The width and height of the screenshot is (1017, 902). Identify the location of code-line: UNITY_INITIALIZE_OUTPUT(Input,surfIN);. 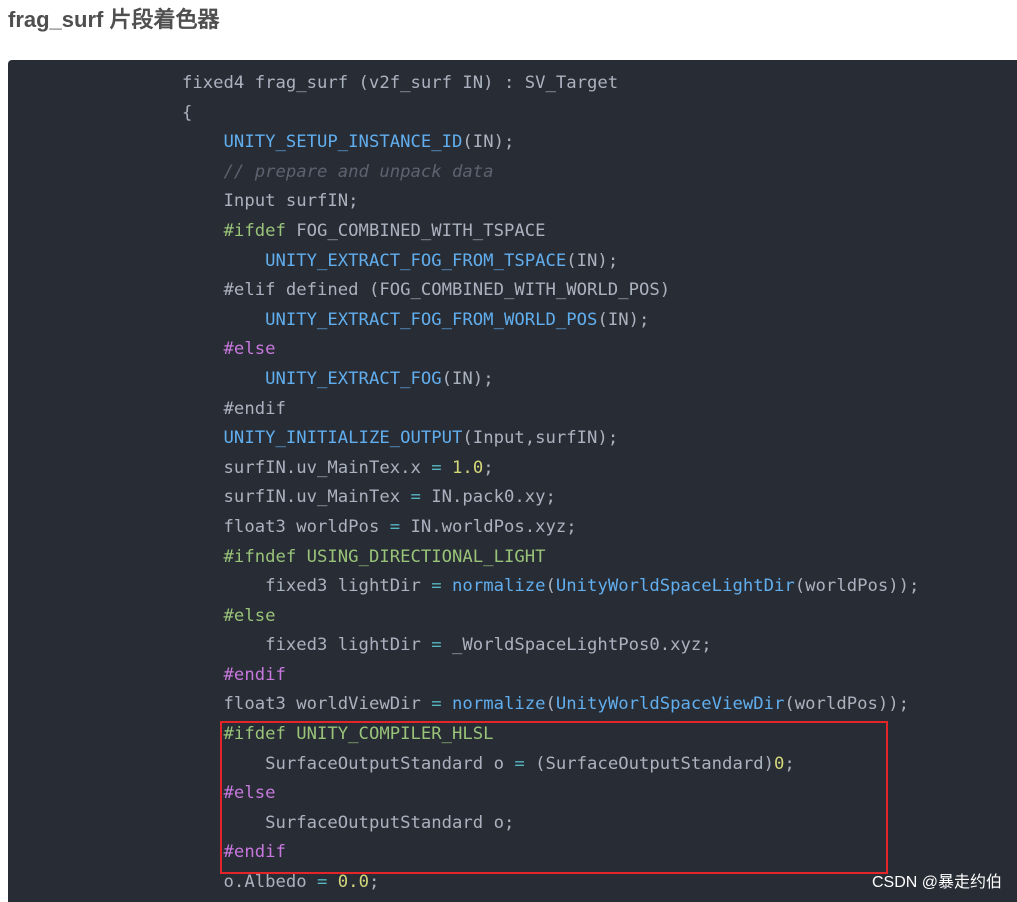
(550, 439).